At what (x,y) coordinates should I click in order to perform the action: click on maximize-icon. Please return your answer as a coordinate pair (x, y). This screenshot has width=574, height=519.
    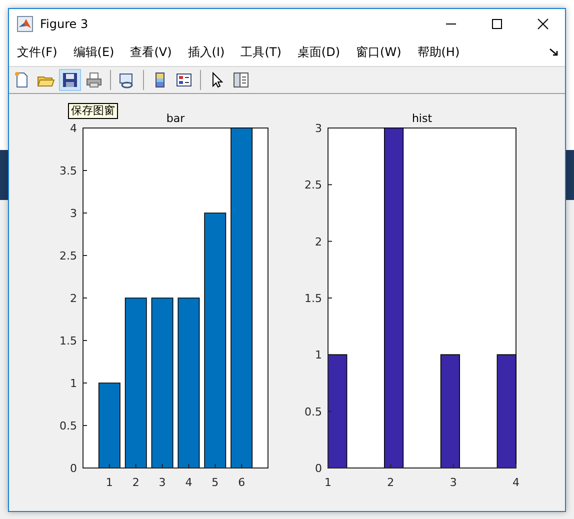
    Looking at the image, I should click on (497, 24).